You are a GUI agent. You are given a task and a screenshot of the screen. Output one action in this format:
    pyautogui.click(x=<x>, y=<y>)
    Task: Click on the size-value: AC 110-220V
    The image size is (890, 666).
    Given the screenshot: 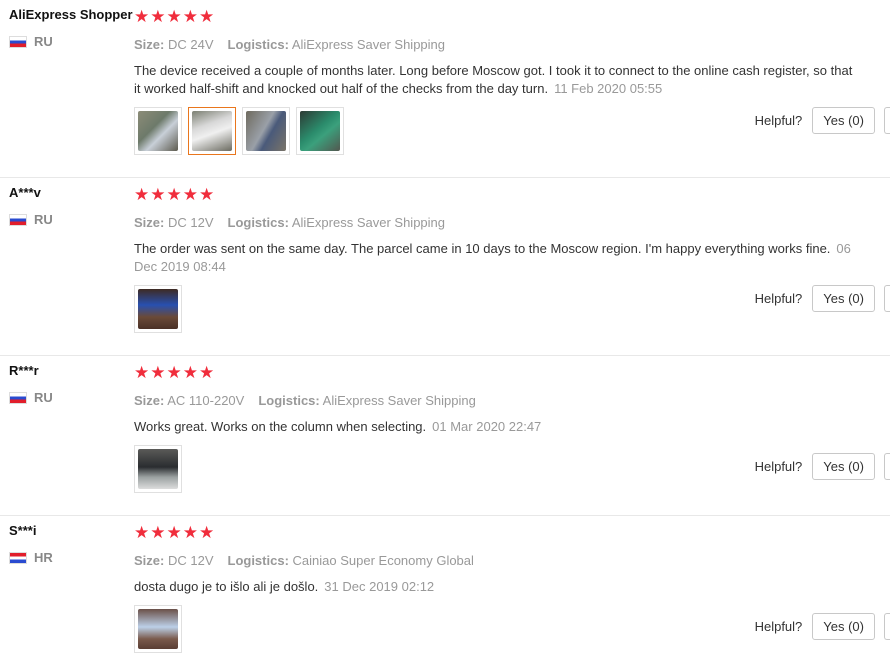 What is the action you would take?
    pyautogui.click(x=206, y=400)
    